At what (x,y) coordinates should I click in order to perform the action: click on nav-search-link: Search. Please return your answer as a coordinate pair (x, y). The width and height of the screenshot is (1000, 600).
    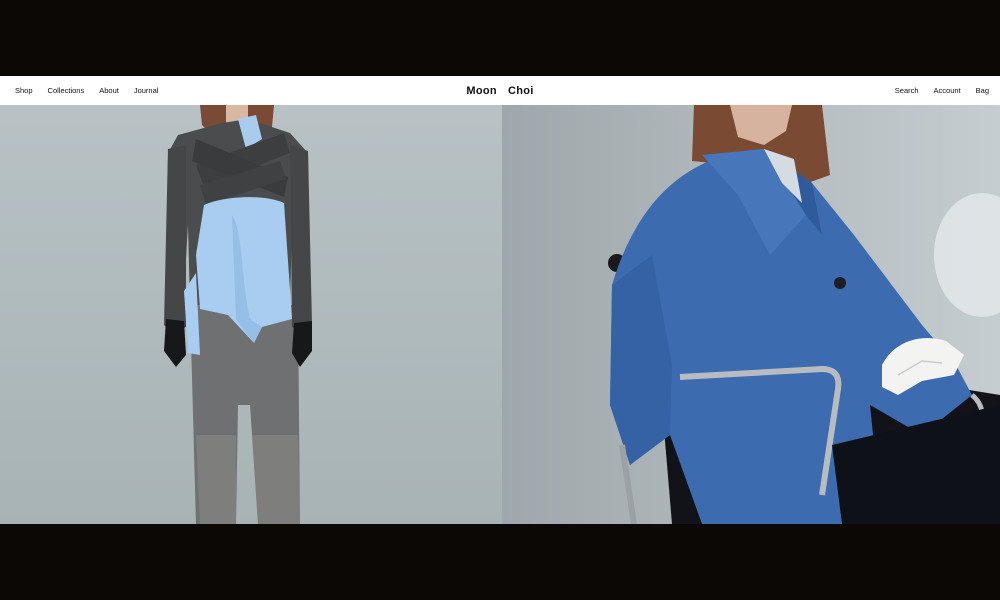
    Looking at the image, I should click on (907, 90).